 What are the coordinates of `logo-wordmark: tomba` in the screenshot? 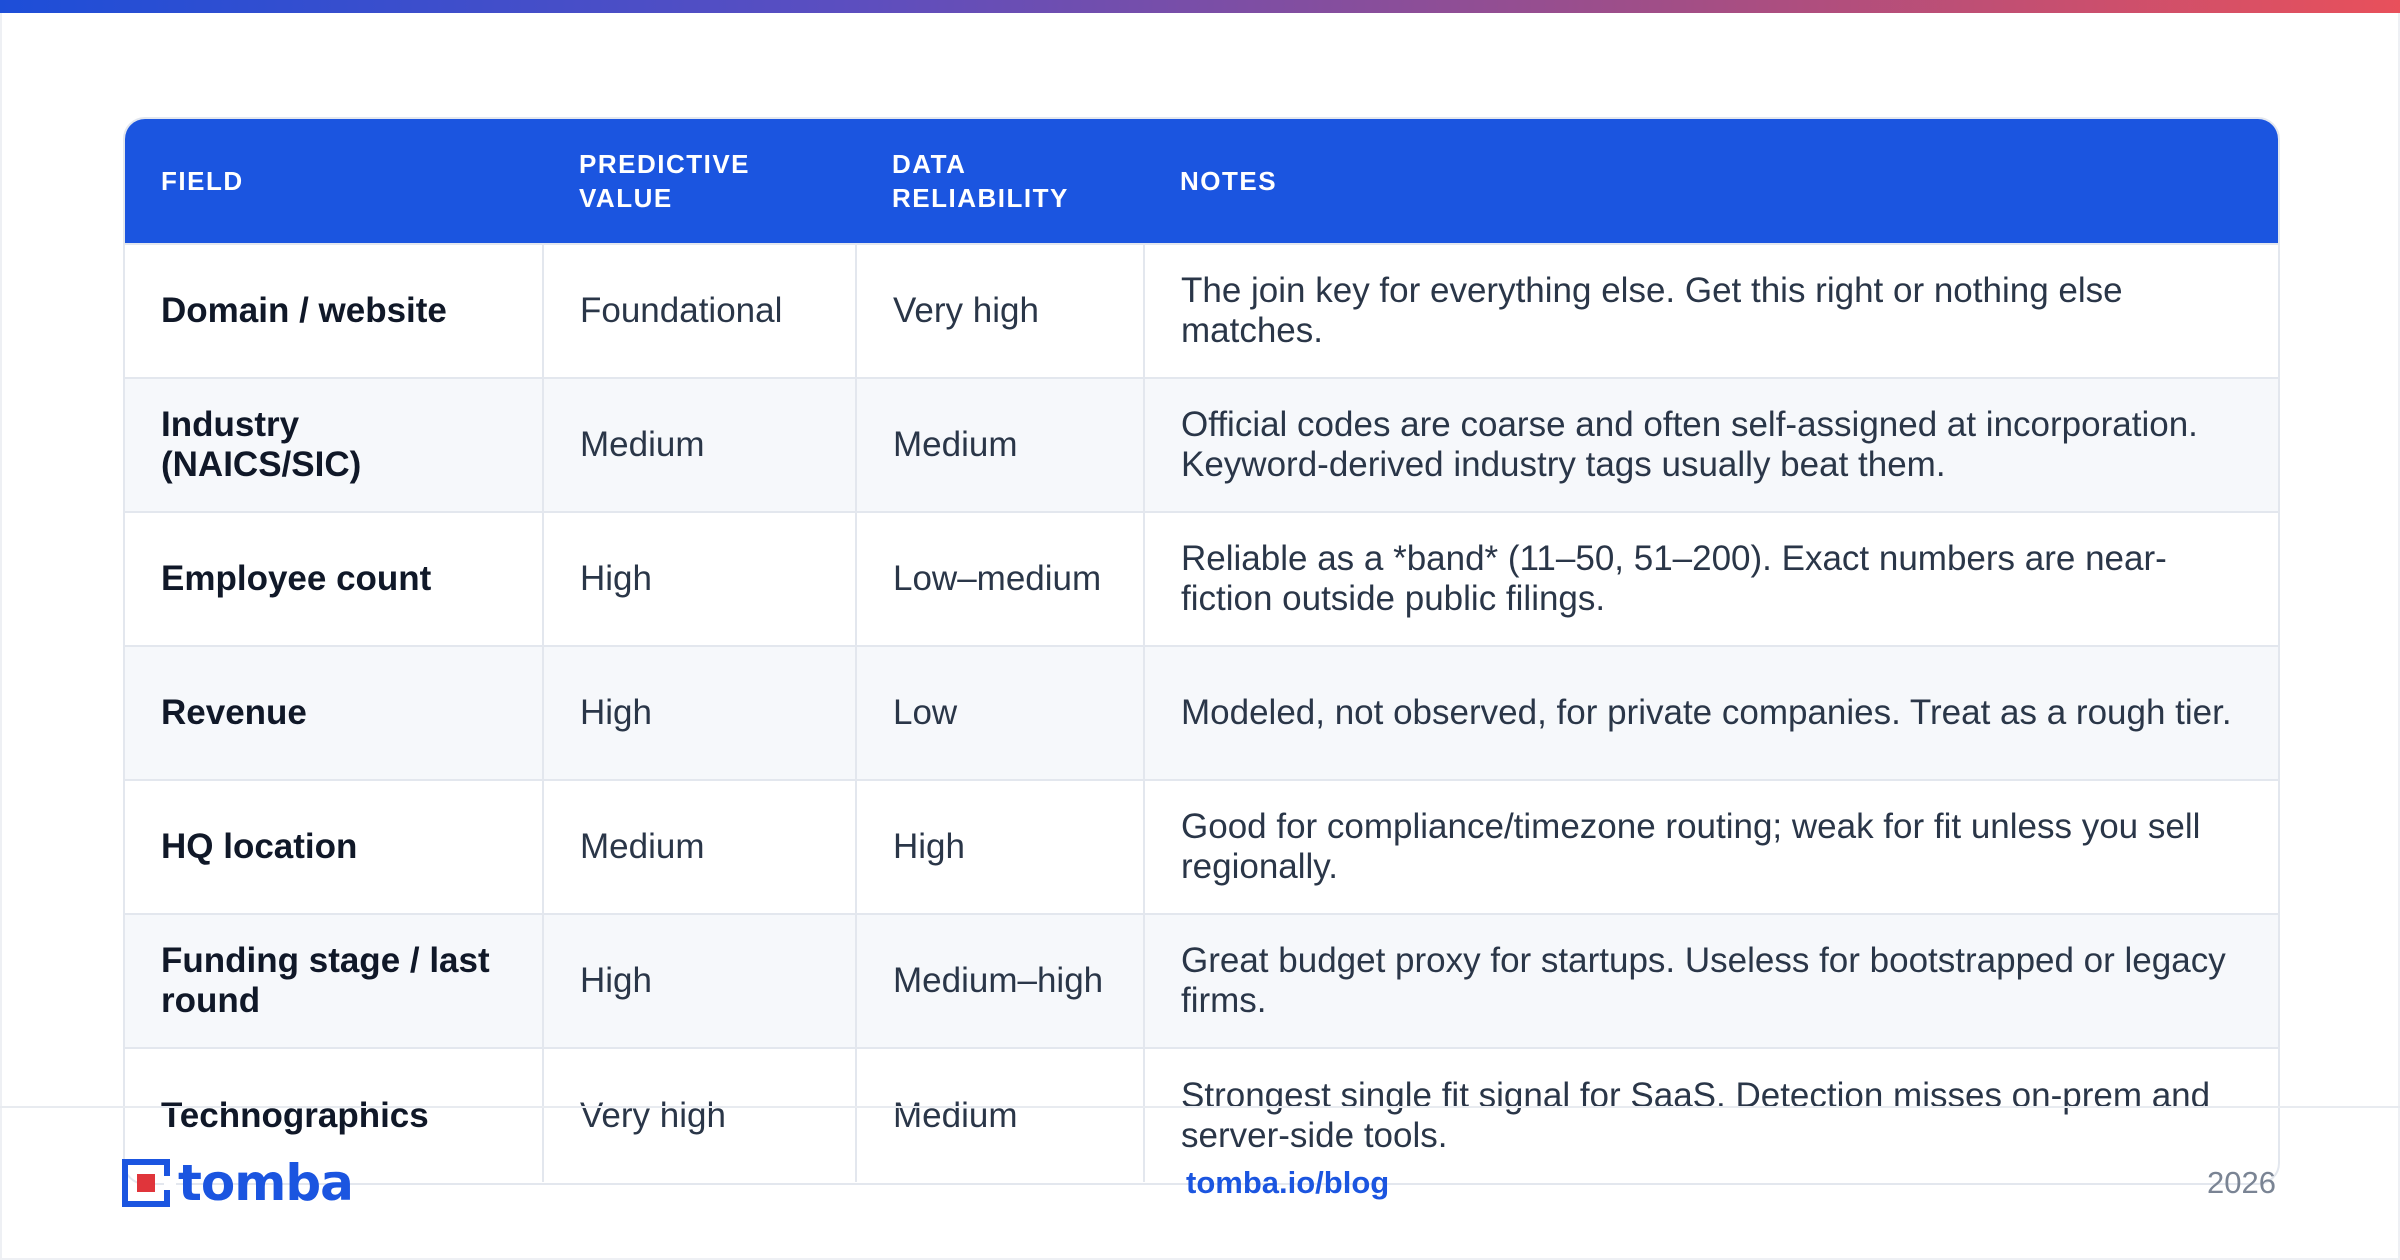 It's located at (266, 1183).